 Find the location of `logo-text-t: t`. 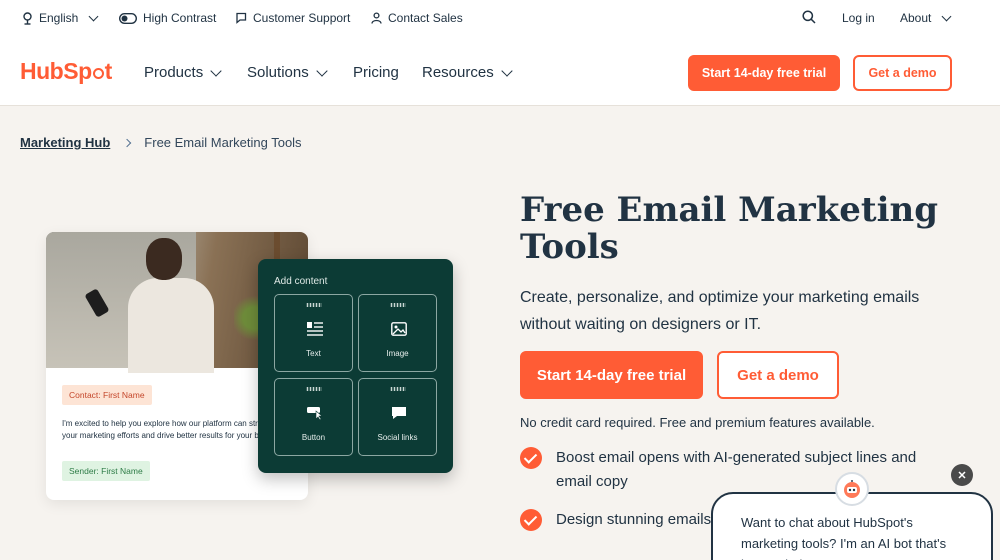

logo-text-t: t is located at coordinates (108, 71).